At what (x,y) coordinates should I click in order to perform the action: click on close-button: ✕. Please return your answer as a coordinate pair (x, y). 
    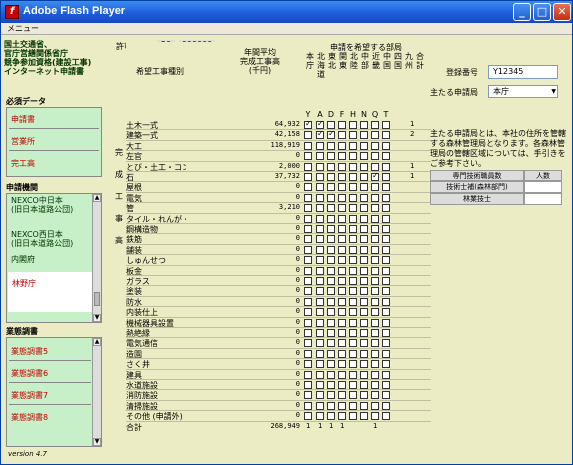
    Looking at the image, I should click on (562, 12).